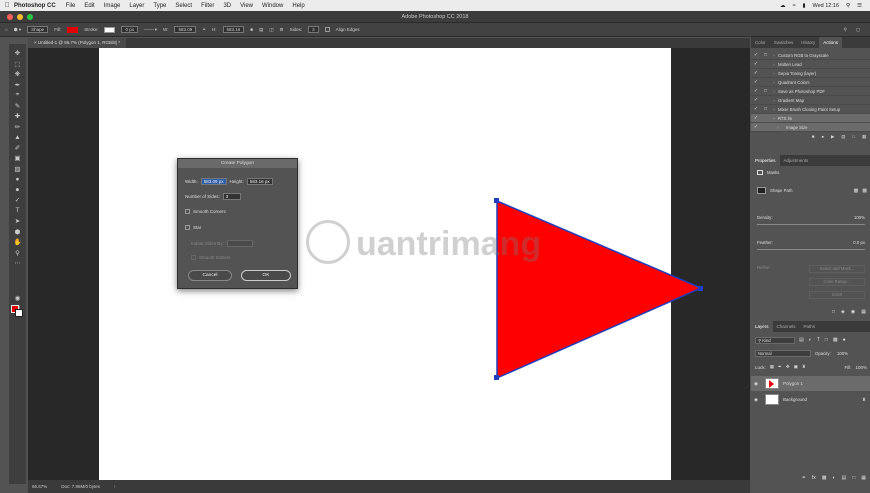 This screenshot has width=870, height=493. What do you see at coordinates (853, 136) in the screenshot?
I see `new-action-icon: □` at bounding box center [853, 136].